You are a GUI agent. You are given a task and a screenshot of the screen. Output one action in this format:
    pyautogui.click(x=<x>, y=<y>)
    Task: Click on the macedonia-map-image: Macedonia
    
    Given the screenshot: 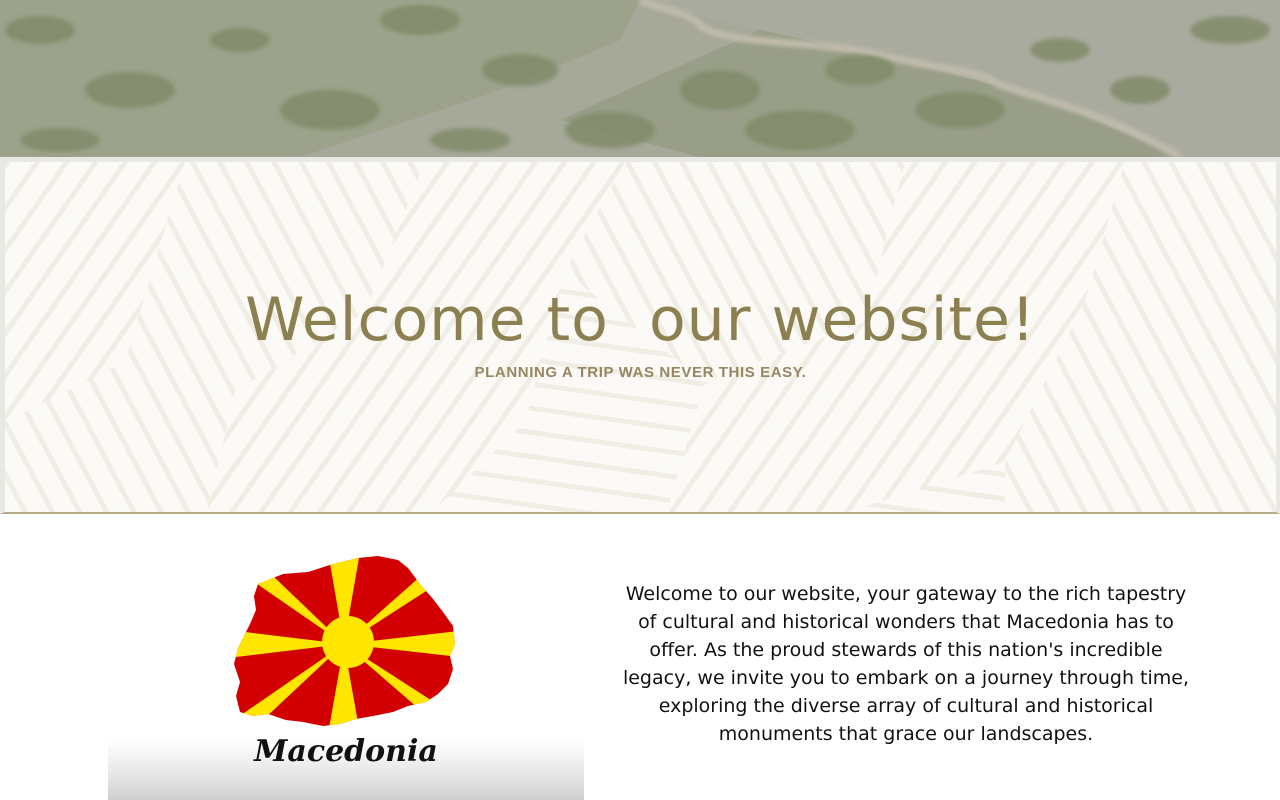 What is the action you would take?
    pyautogui.click(x=346, y=672)
    